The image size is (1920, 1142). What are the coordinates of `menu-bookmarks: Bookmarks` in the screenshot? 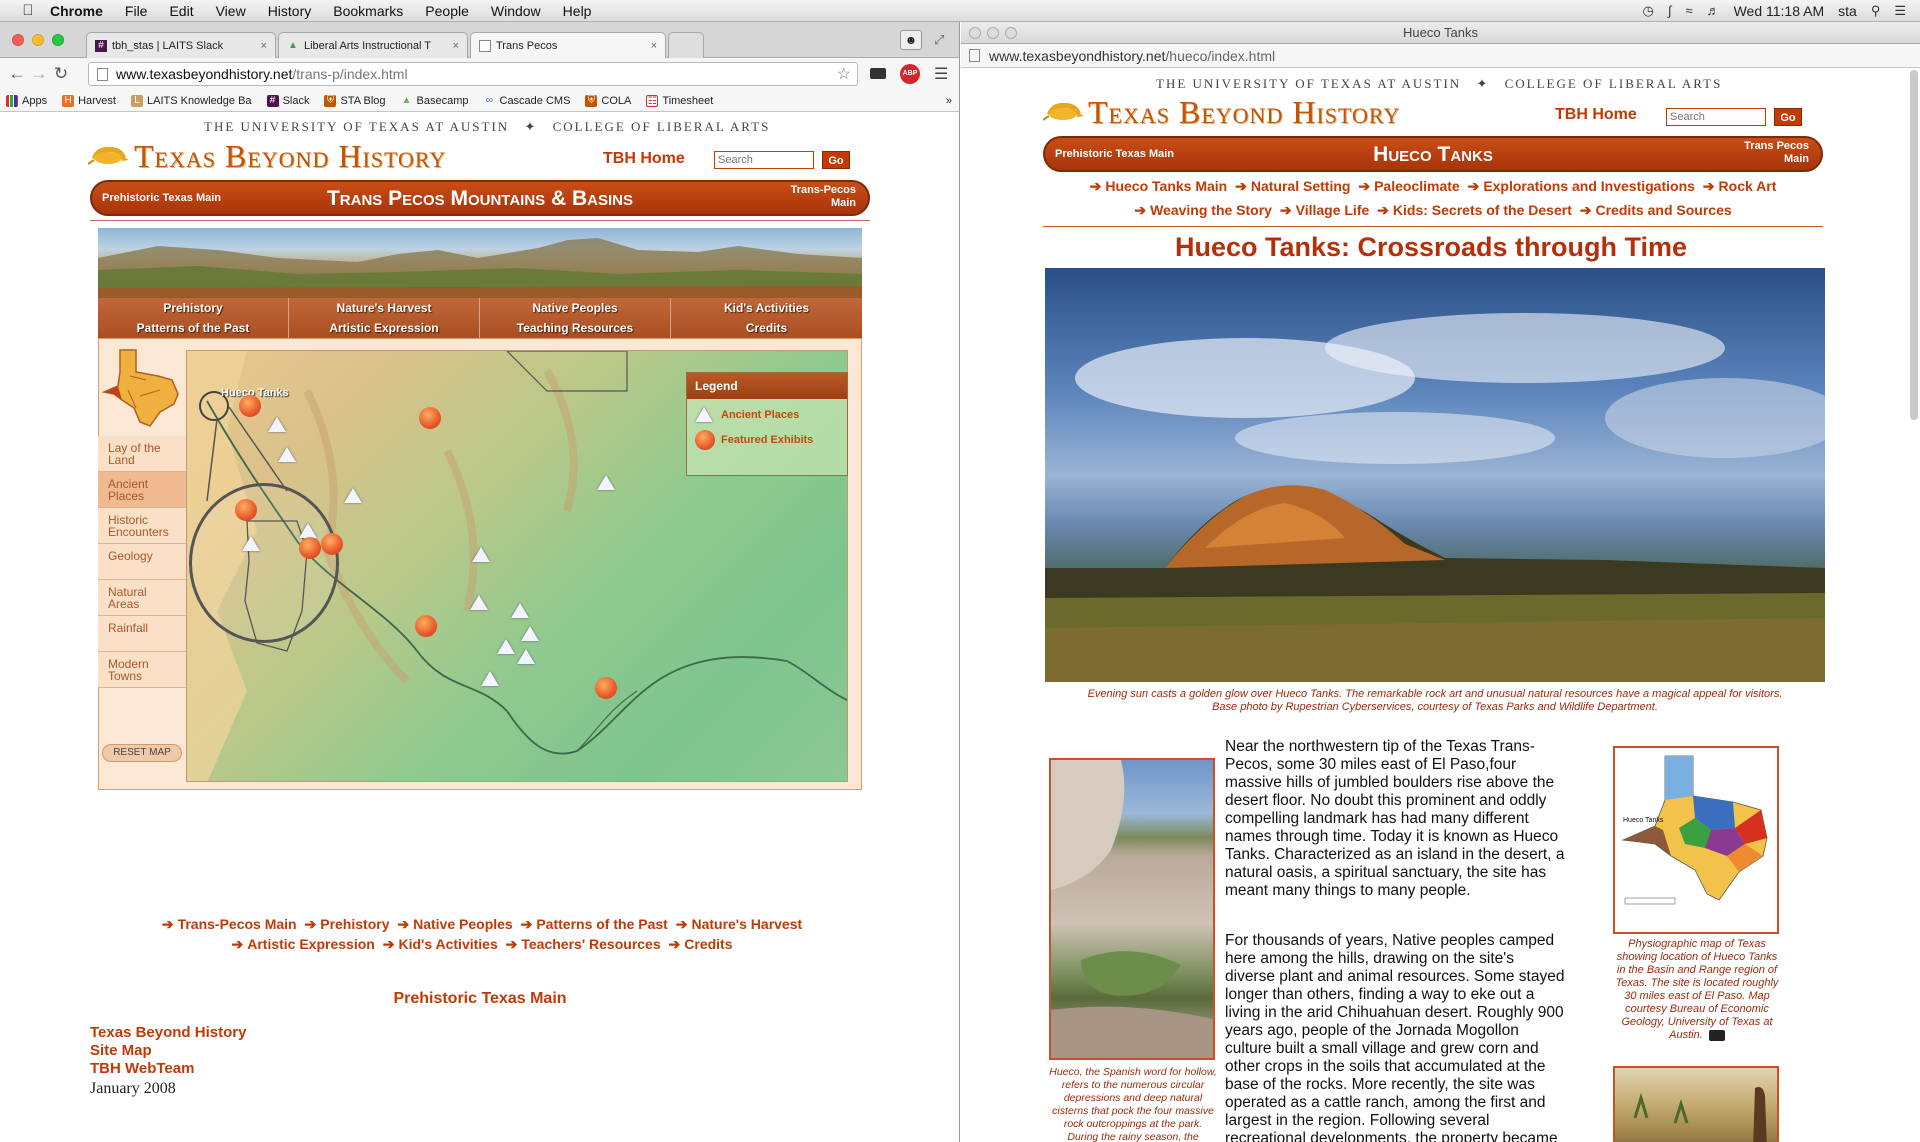 It's located at (368, 11).